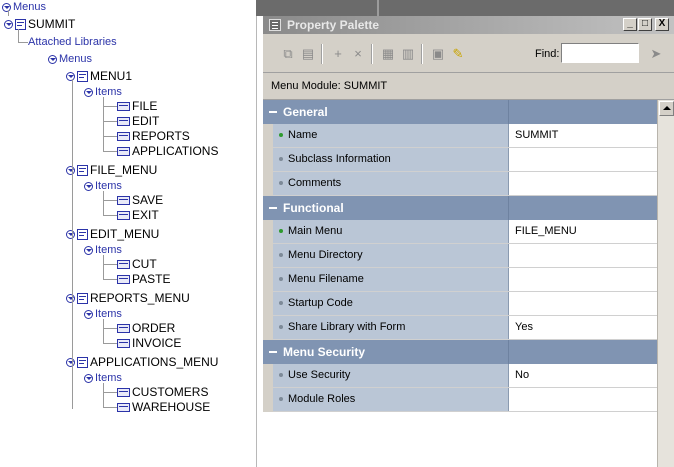 The height and width of the screenshot is (467, 674). I want to click on property-category: General, so click(460, 112).